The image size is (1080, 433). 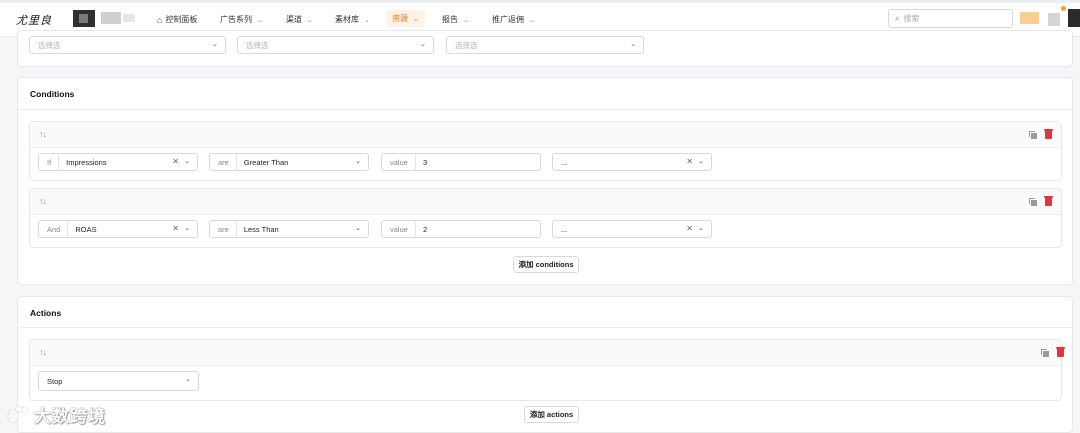 What do you see at coordinates (1063, 8) in the screenshot?
I see `notification-dot` at bounding box center [1063, 8].